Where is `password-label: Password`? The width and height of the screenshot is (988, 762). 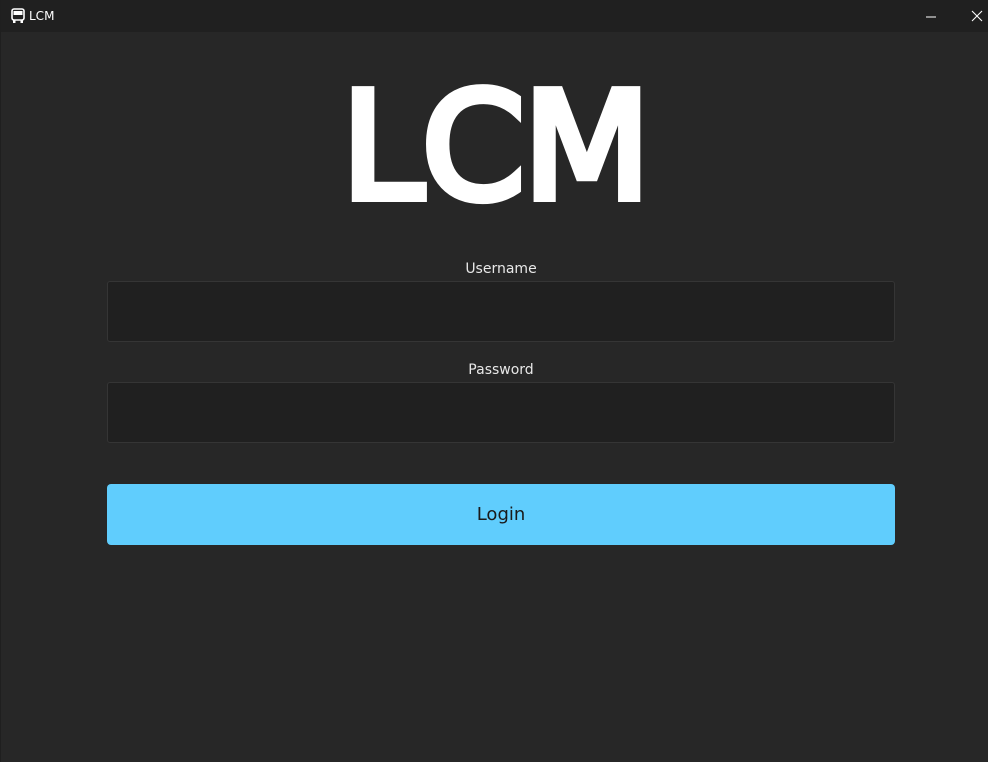
password-label: Password is located at coordinates (501, 370).